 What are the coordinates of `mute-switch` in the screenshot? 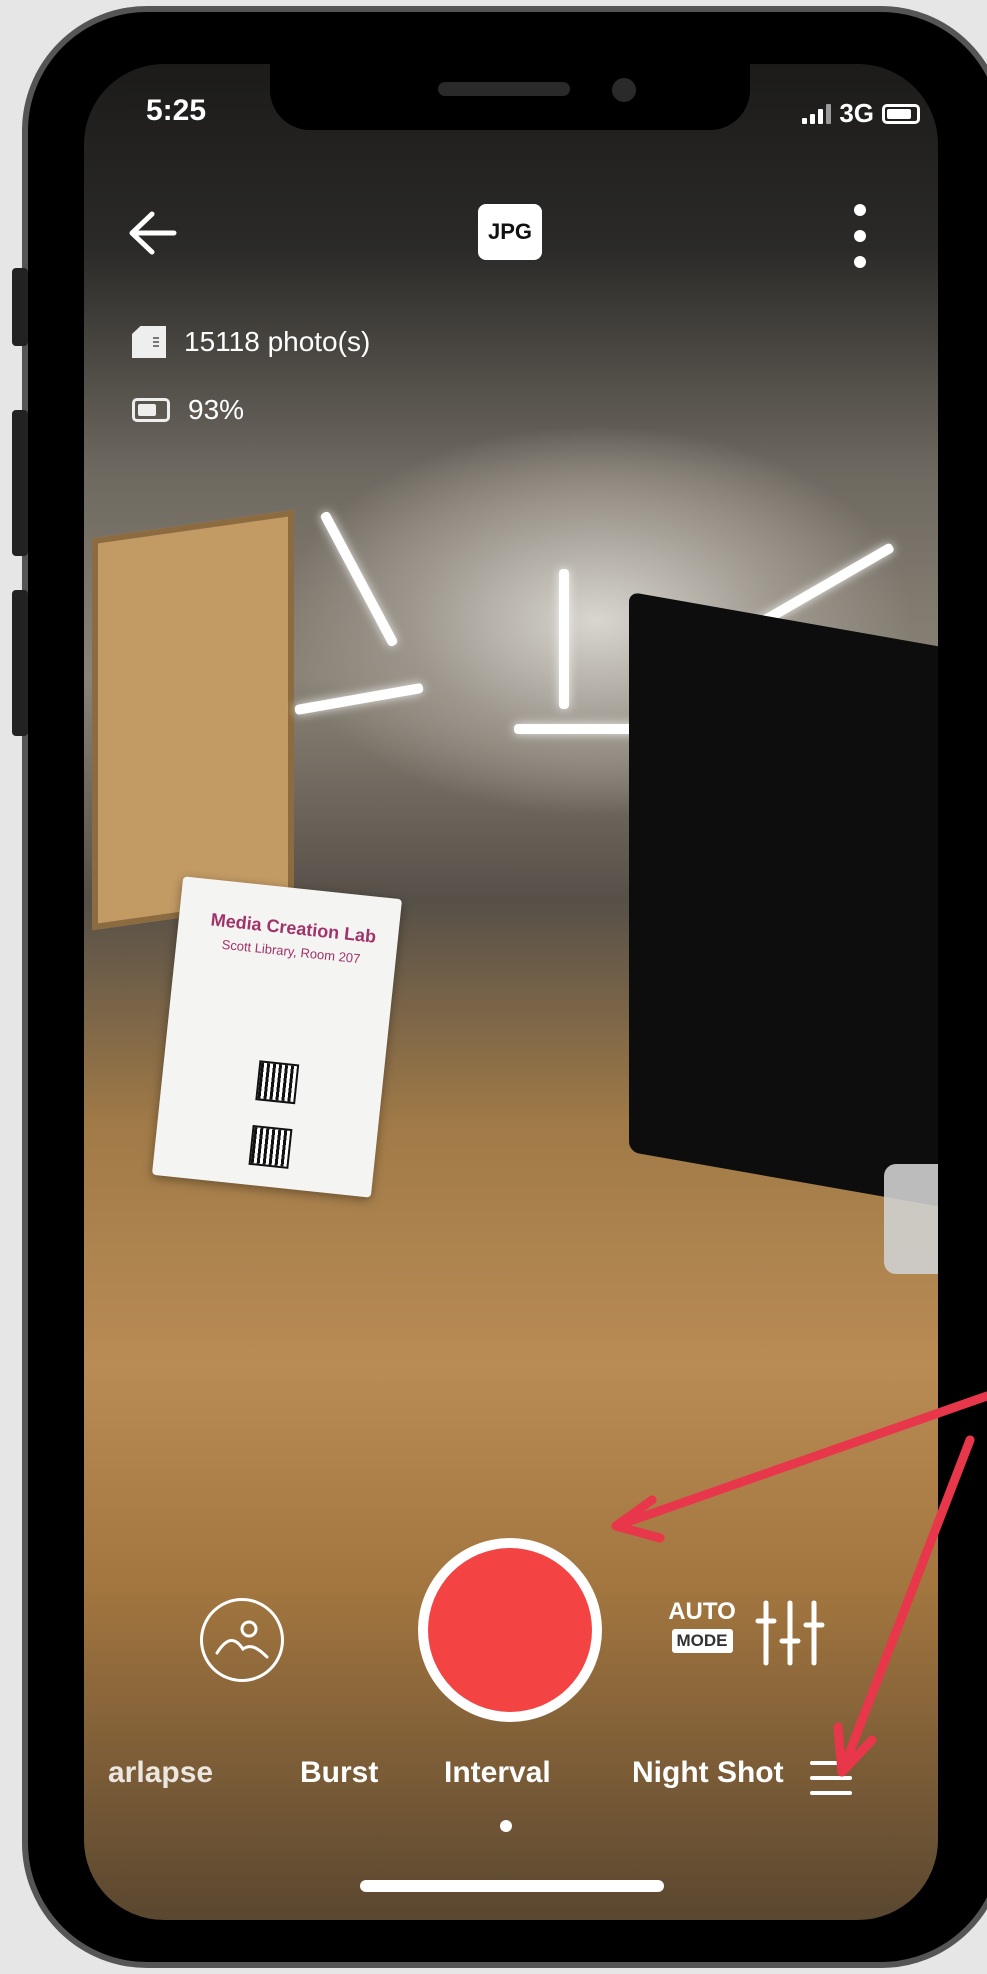 It's located at (20, 307).